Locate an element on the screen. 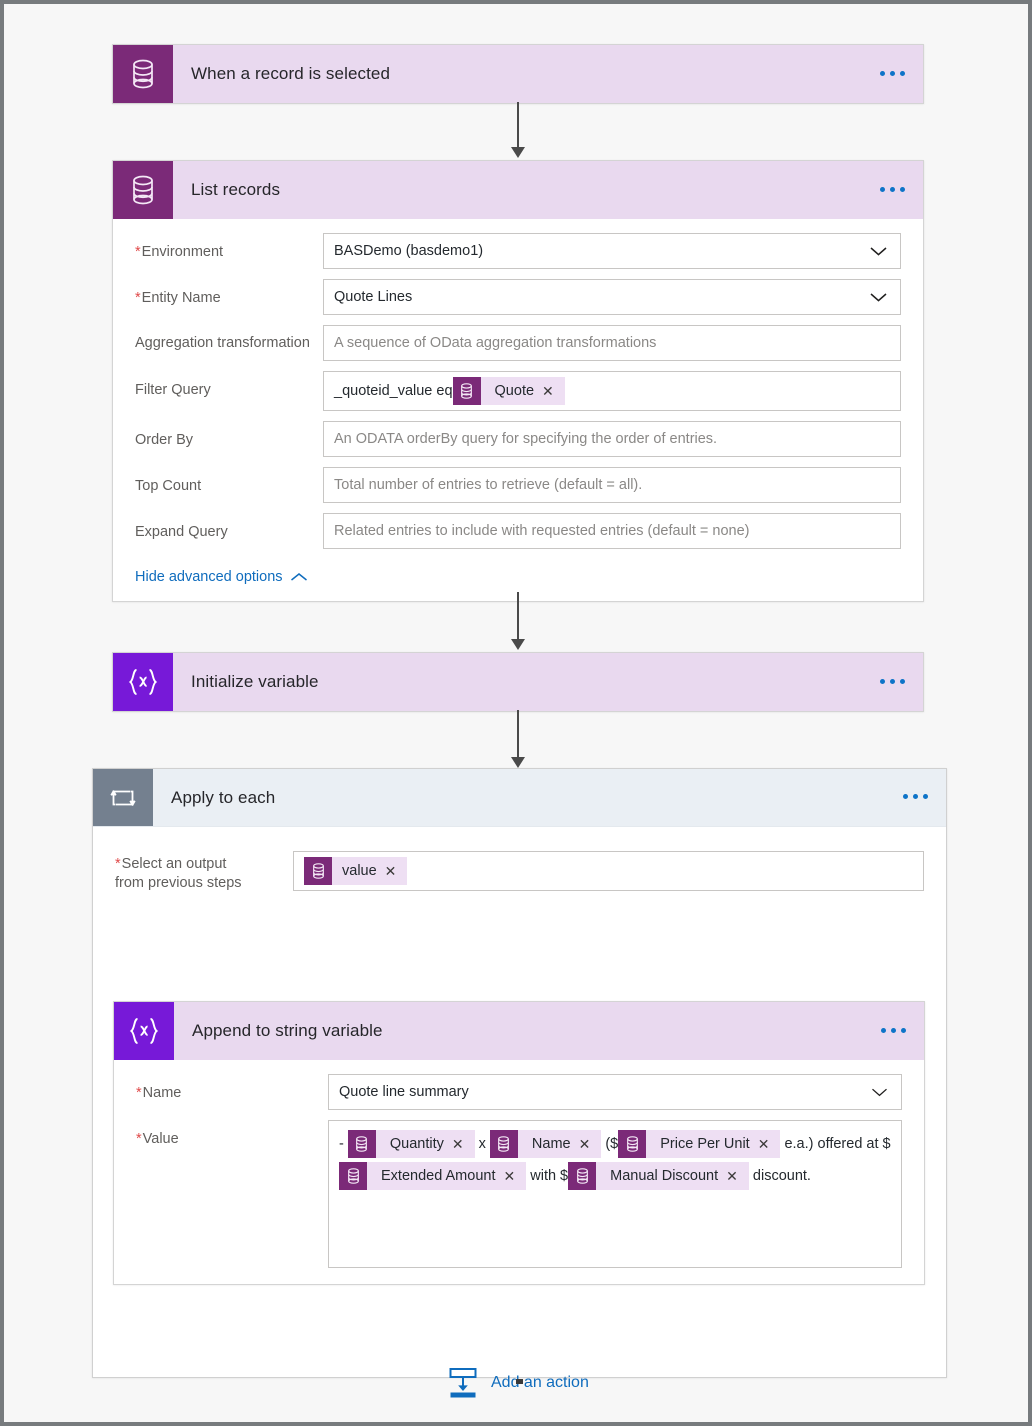 The width and height of the screenshot is (1032, 1426). token-label: Quote is located at coordinates (514, 391).